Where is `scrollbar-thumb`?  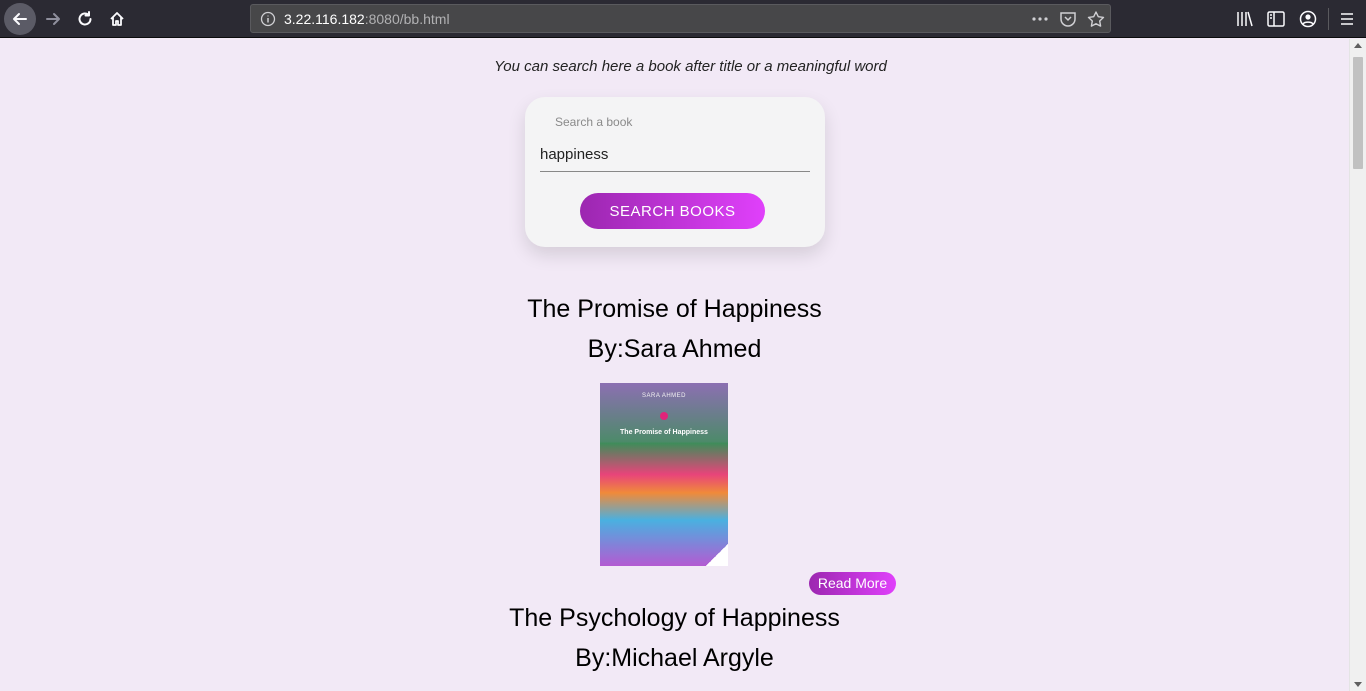 scrollbar-thumb is located at coordinates (1358, 113).